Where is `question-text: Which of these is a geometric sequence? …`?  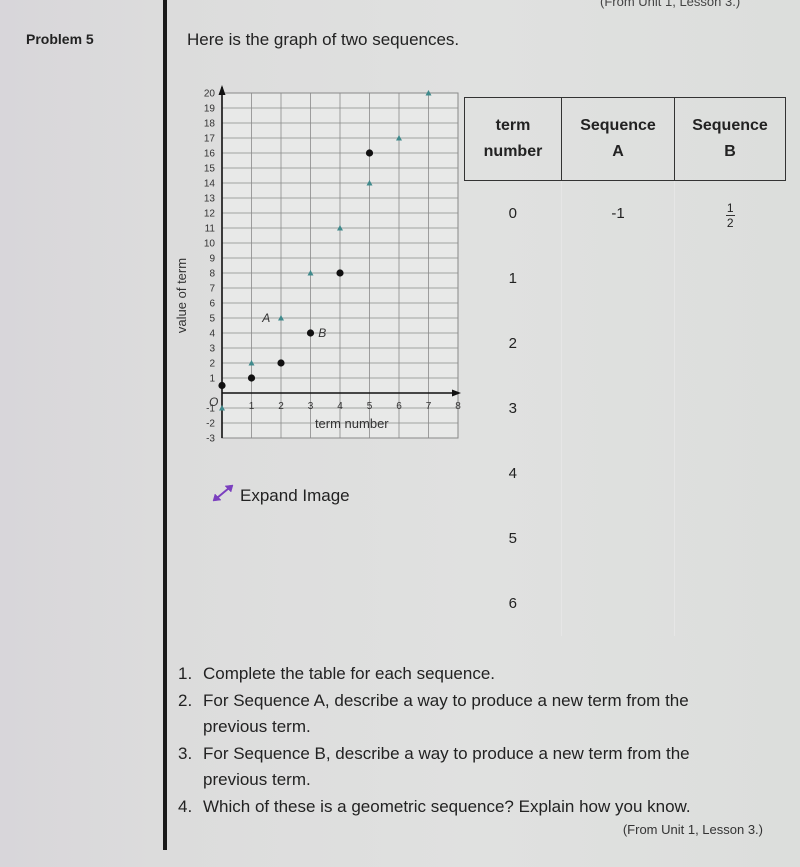 question-text: Which of these is a geometric sequence? … is located at coordinates (447, 806).